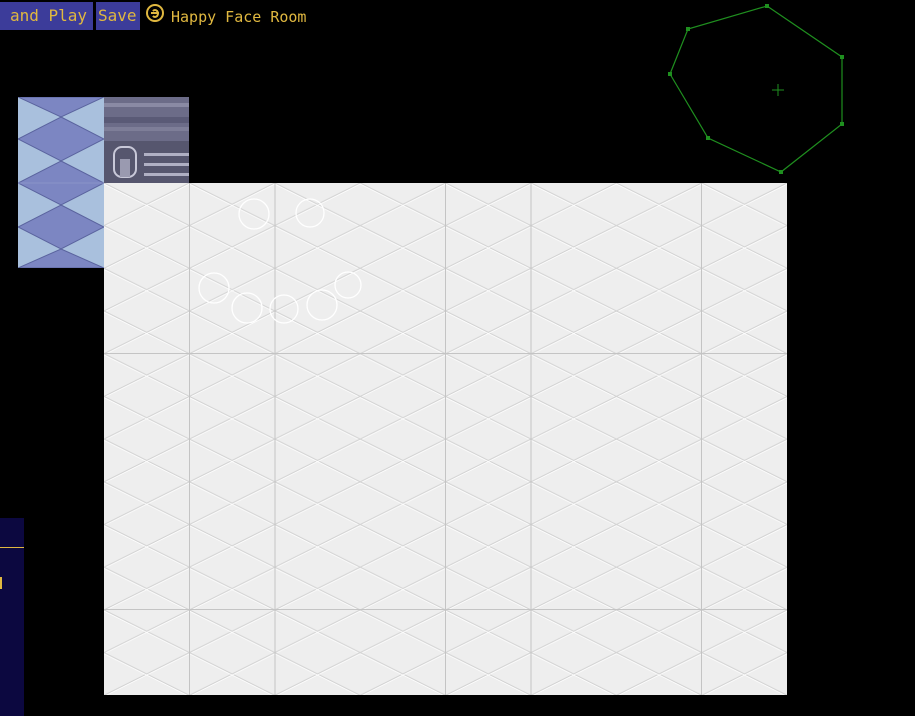 This screenshot has width=915, height=716. Describe the element at coordinates (239, 17) in the screenshot. I see `room-title: Happy Face Room` at that location.